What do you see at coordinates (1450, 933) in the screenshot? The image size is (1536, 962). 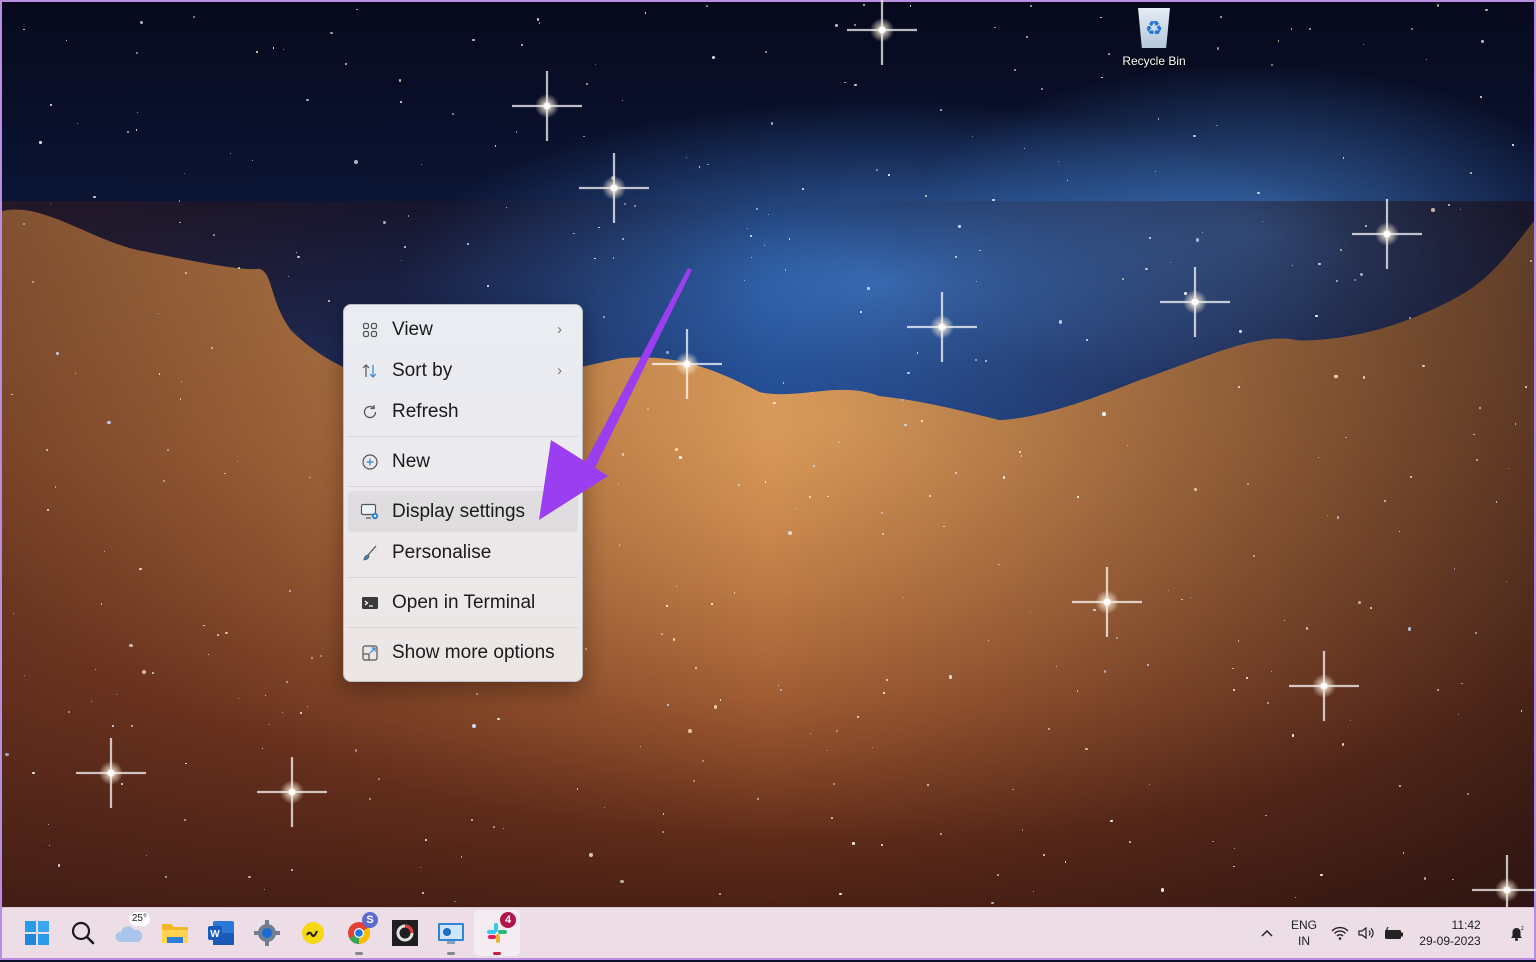 I see `clock: 11:42 29-09-2023` at bounding box center [1450, 933].